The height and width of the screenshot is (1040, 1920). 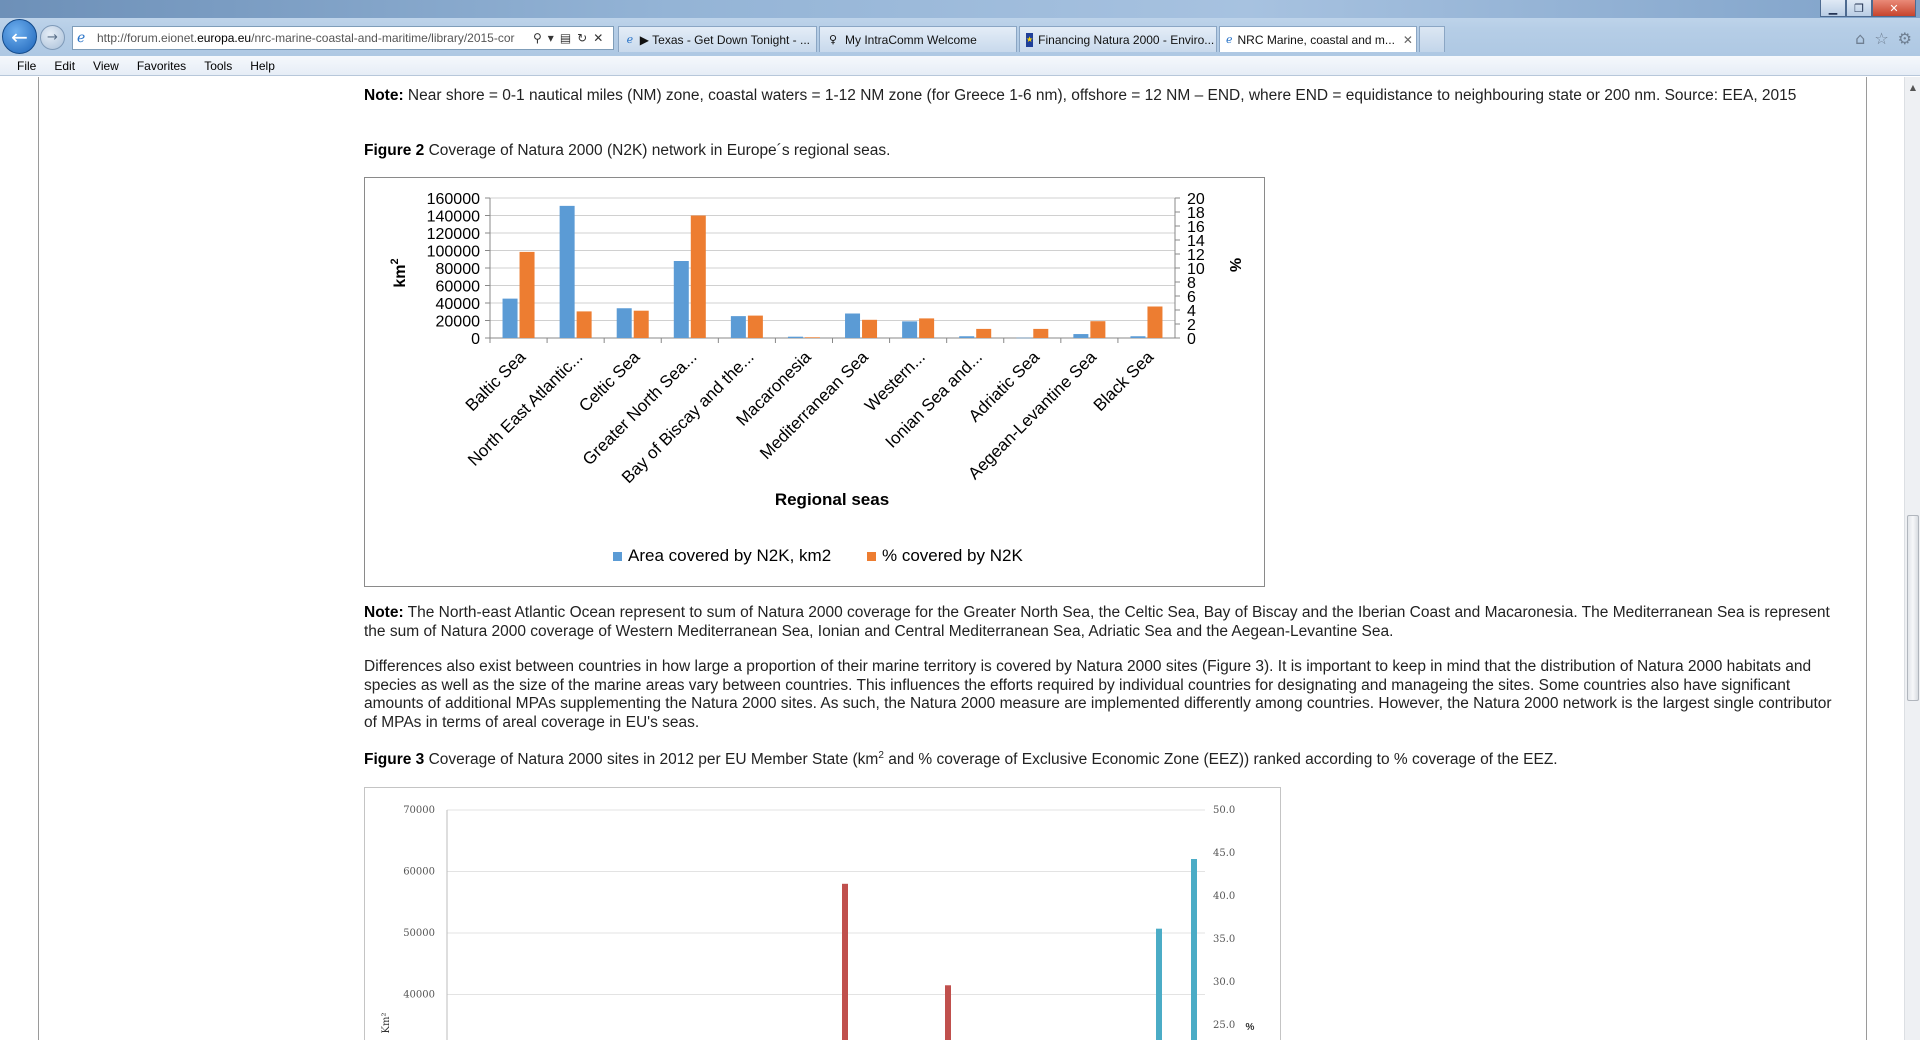 I want to click on arrow-right-icon: →, so click(x=52, y=37).